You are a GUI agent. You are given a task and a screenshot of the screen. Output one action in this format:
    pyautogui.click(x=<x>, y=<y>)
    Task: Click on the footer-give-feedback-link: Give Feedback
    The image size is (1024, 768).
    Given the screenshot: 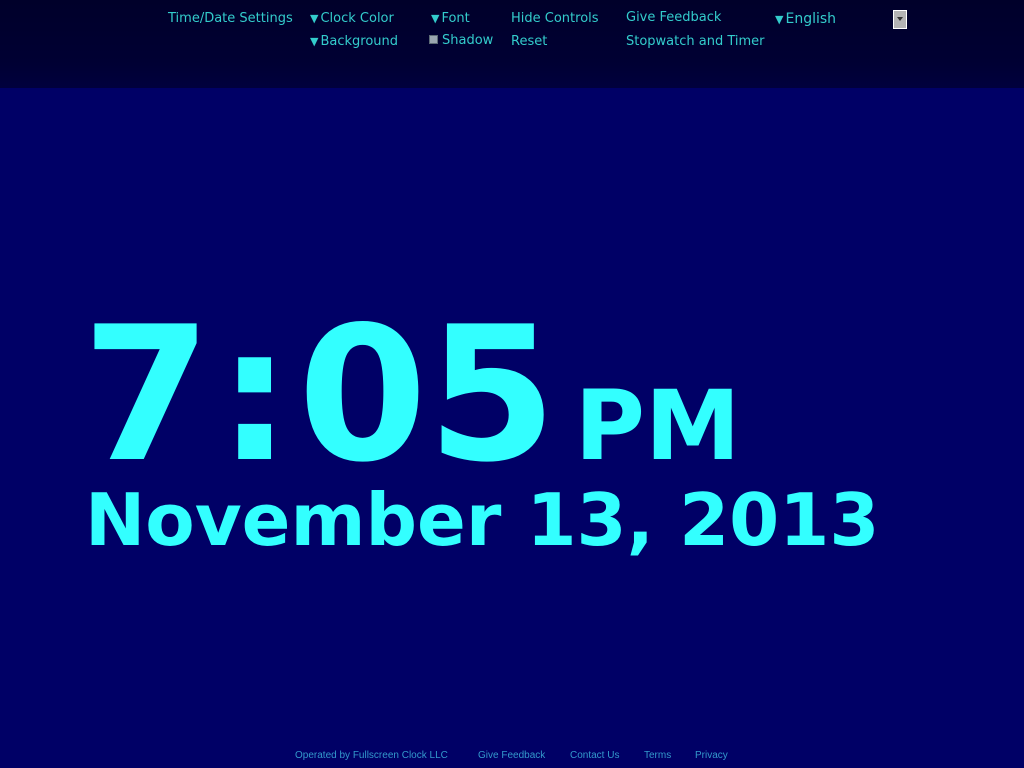 What is the action you would take?
    pyautogui.click(x=511, y=755)
    